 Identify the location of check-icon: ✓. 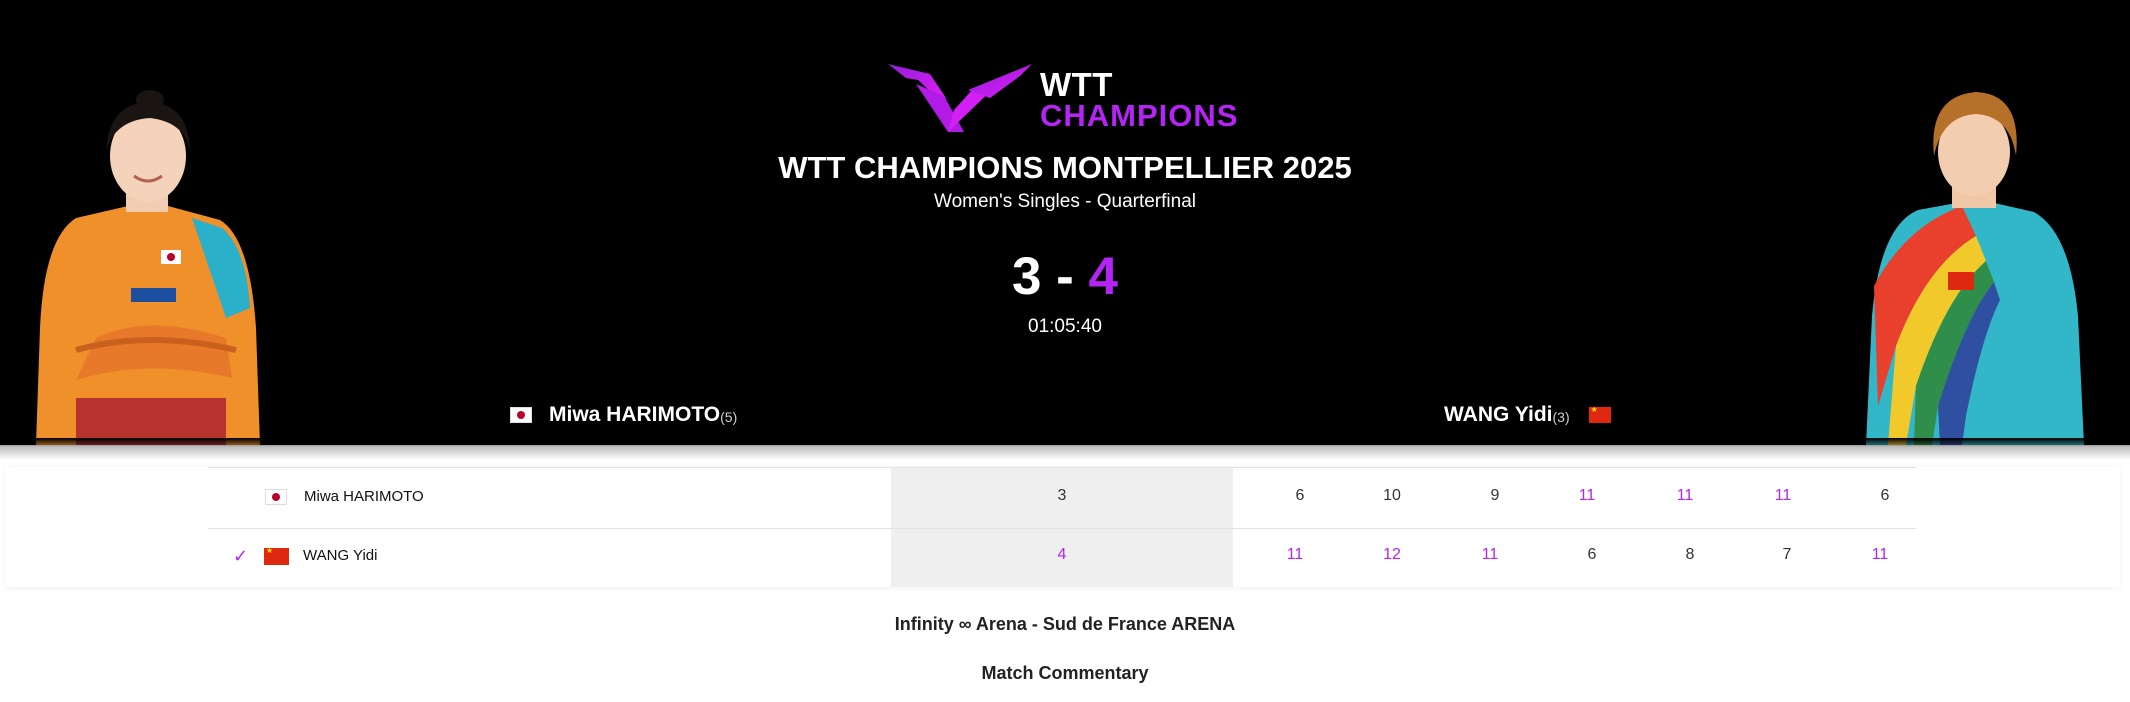
(241, 556).